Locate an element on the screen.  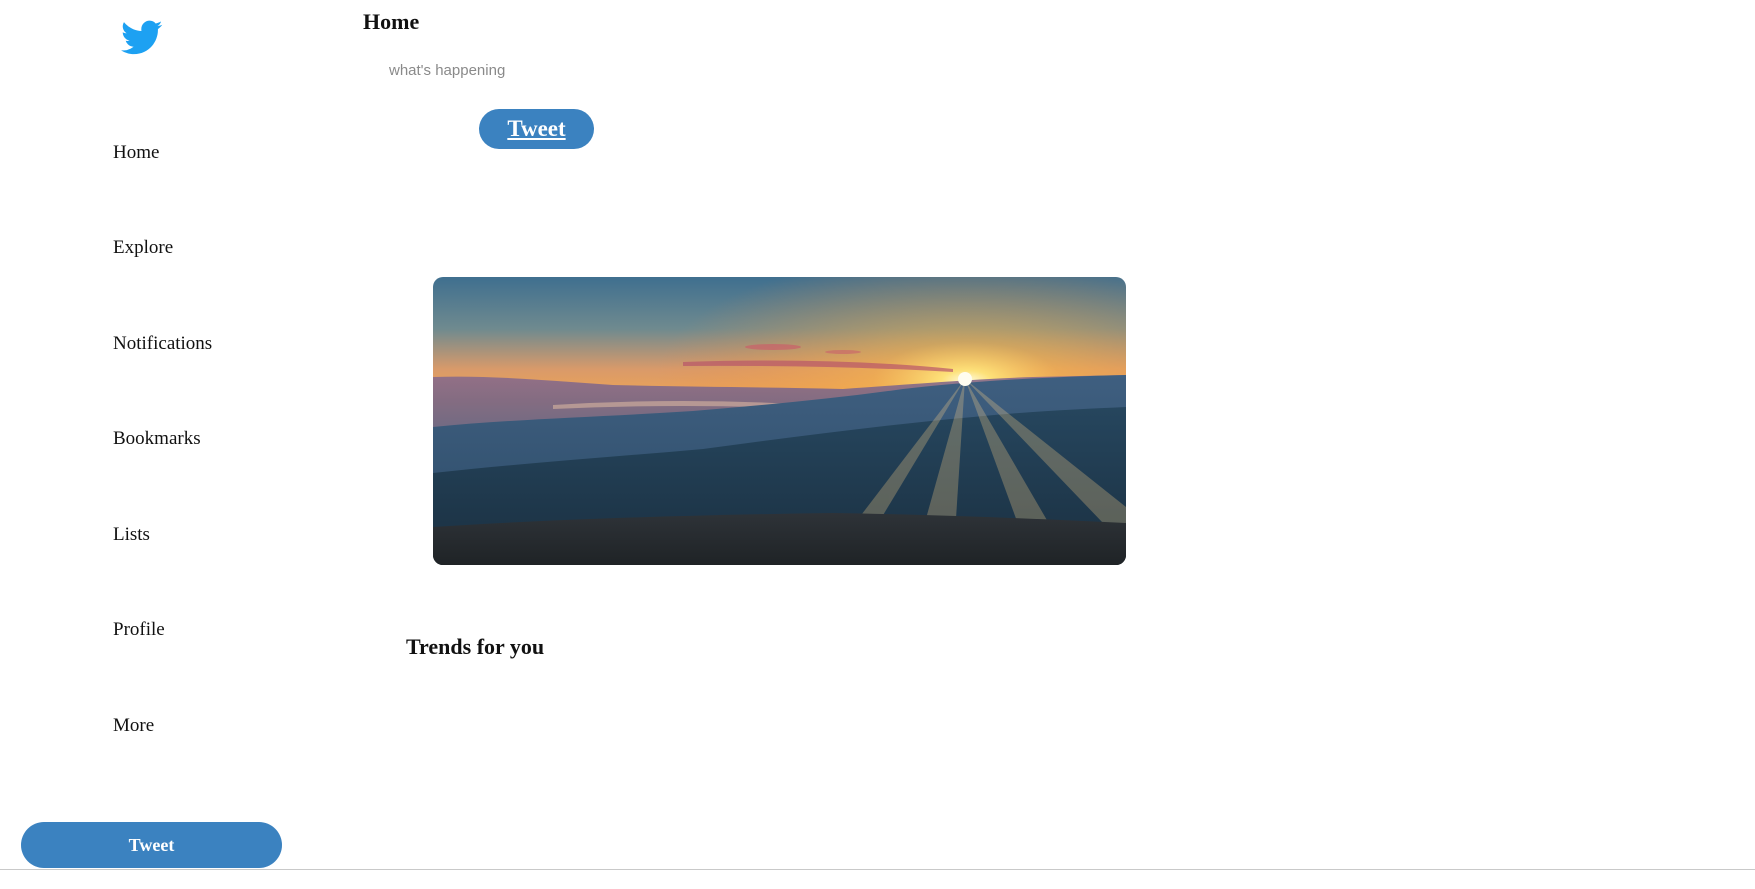
sidebar-item-bookmarks: Bookmarks is located at coordinates (157, 438).